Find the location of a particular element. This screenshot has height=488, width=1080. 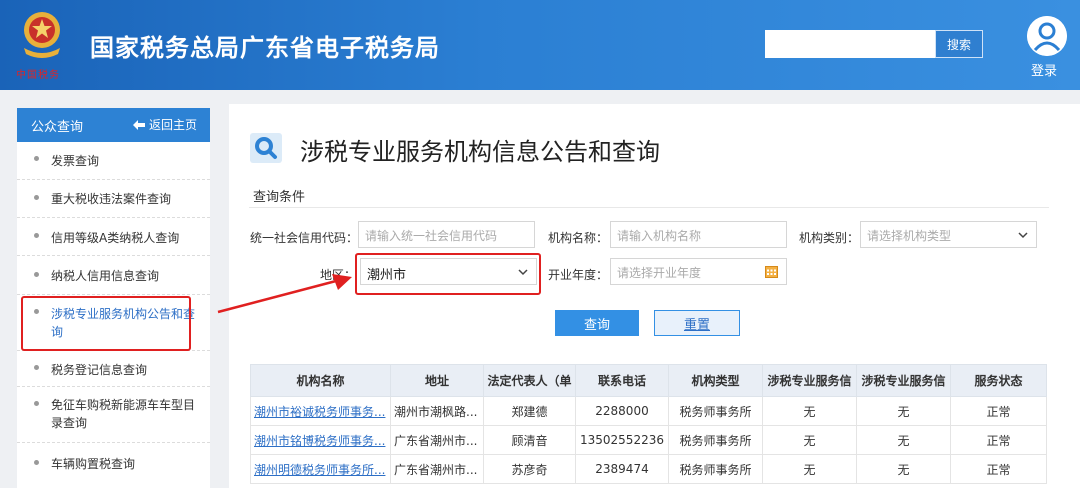

user-avatar-icon is located at coordinates (1047, 36).